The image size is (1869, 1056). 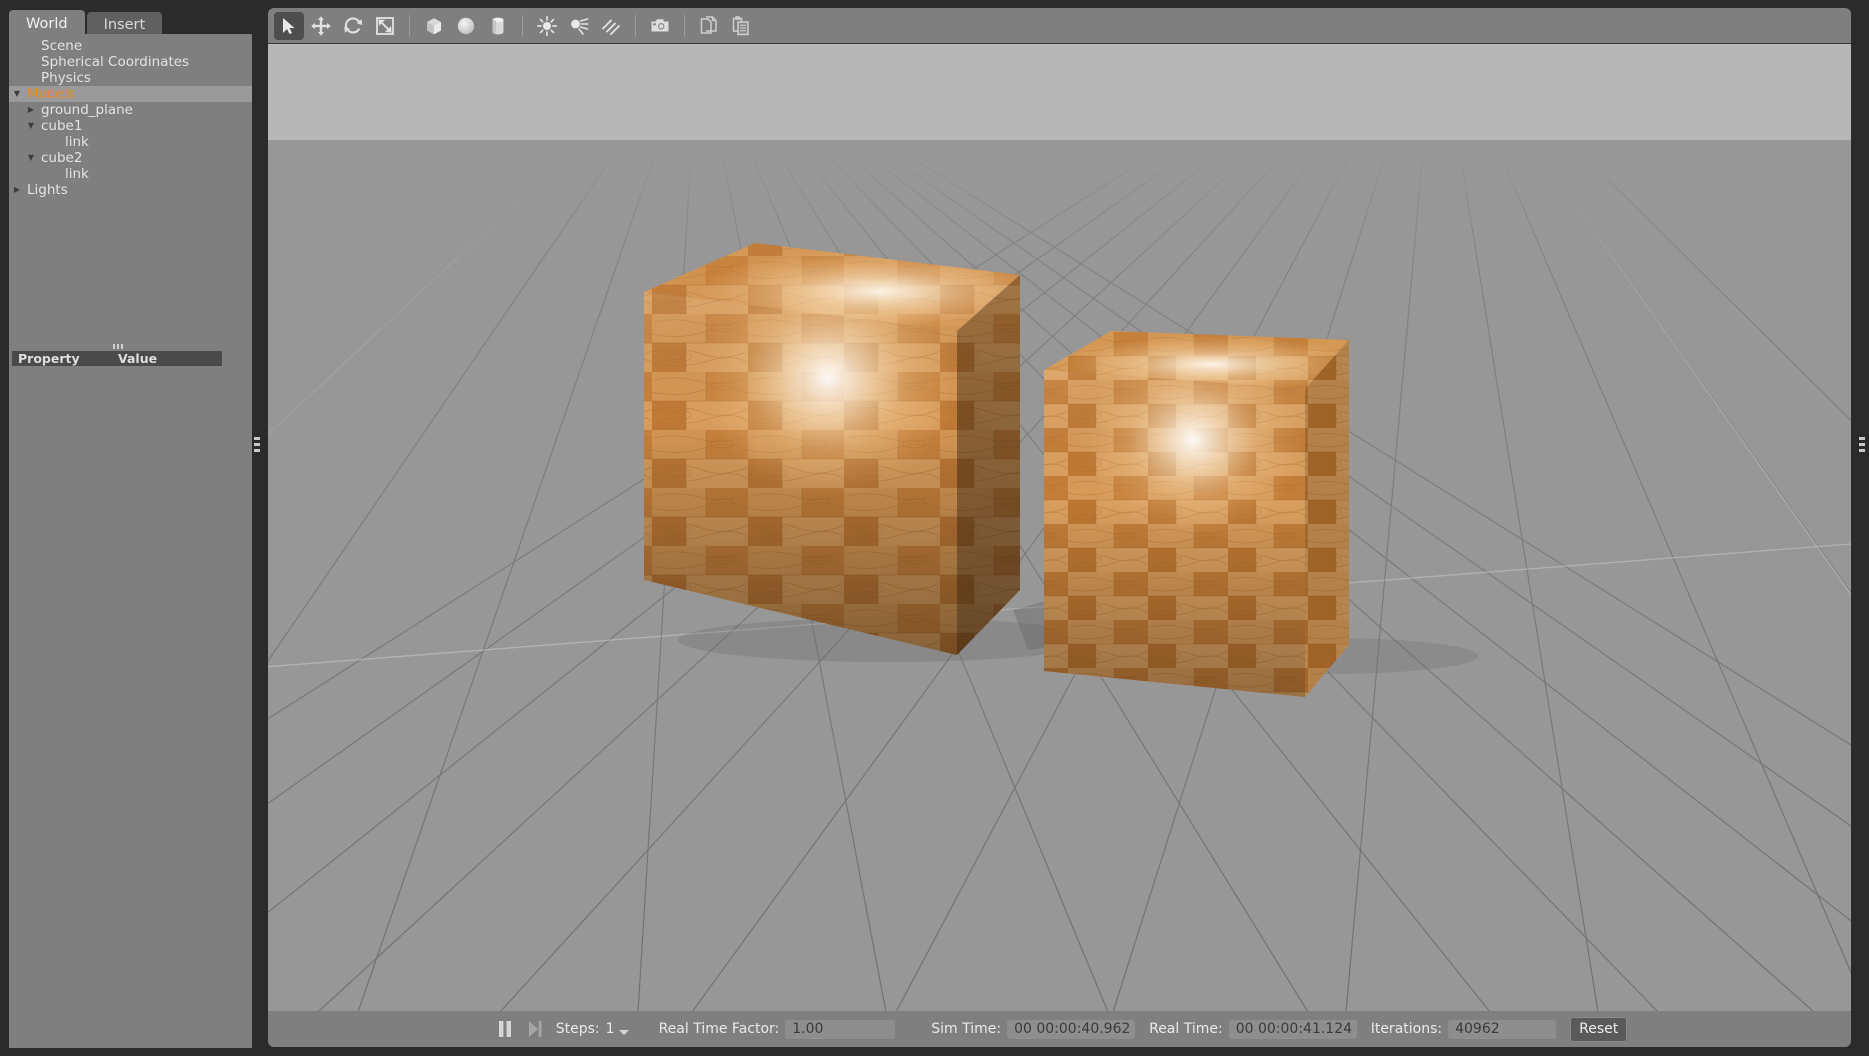 What do you see at coordinates (1862, 528) in the screenshot?
I see `right-splitter` at bounding box center [1862, 528].